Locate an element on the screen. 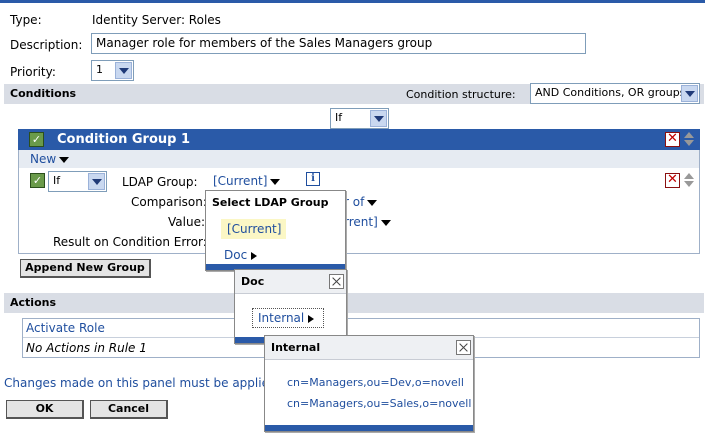  ldap-item-current: [Current] is located at coordinates (253, 229).